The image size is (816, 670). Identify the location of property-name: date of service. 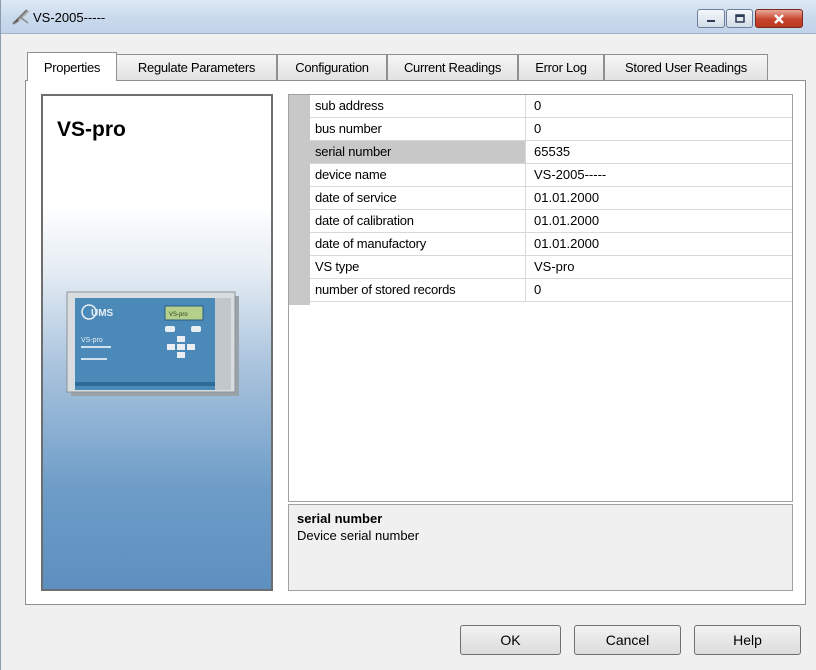
(418, 198).